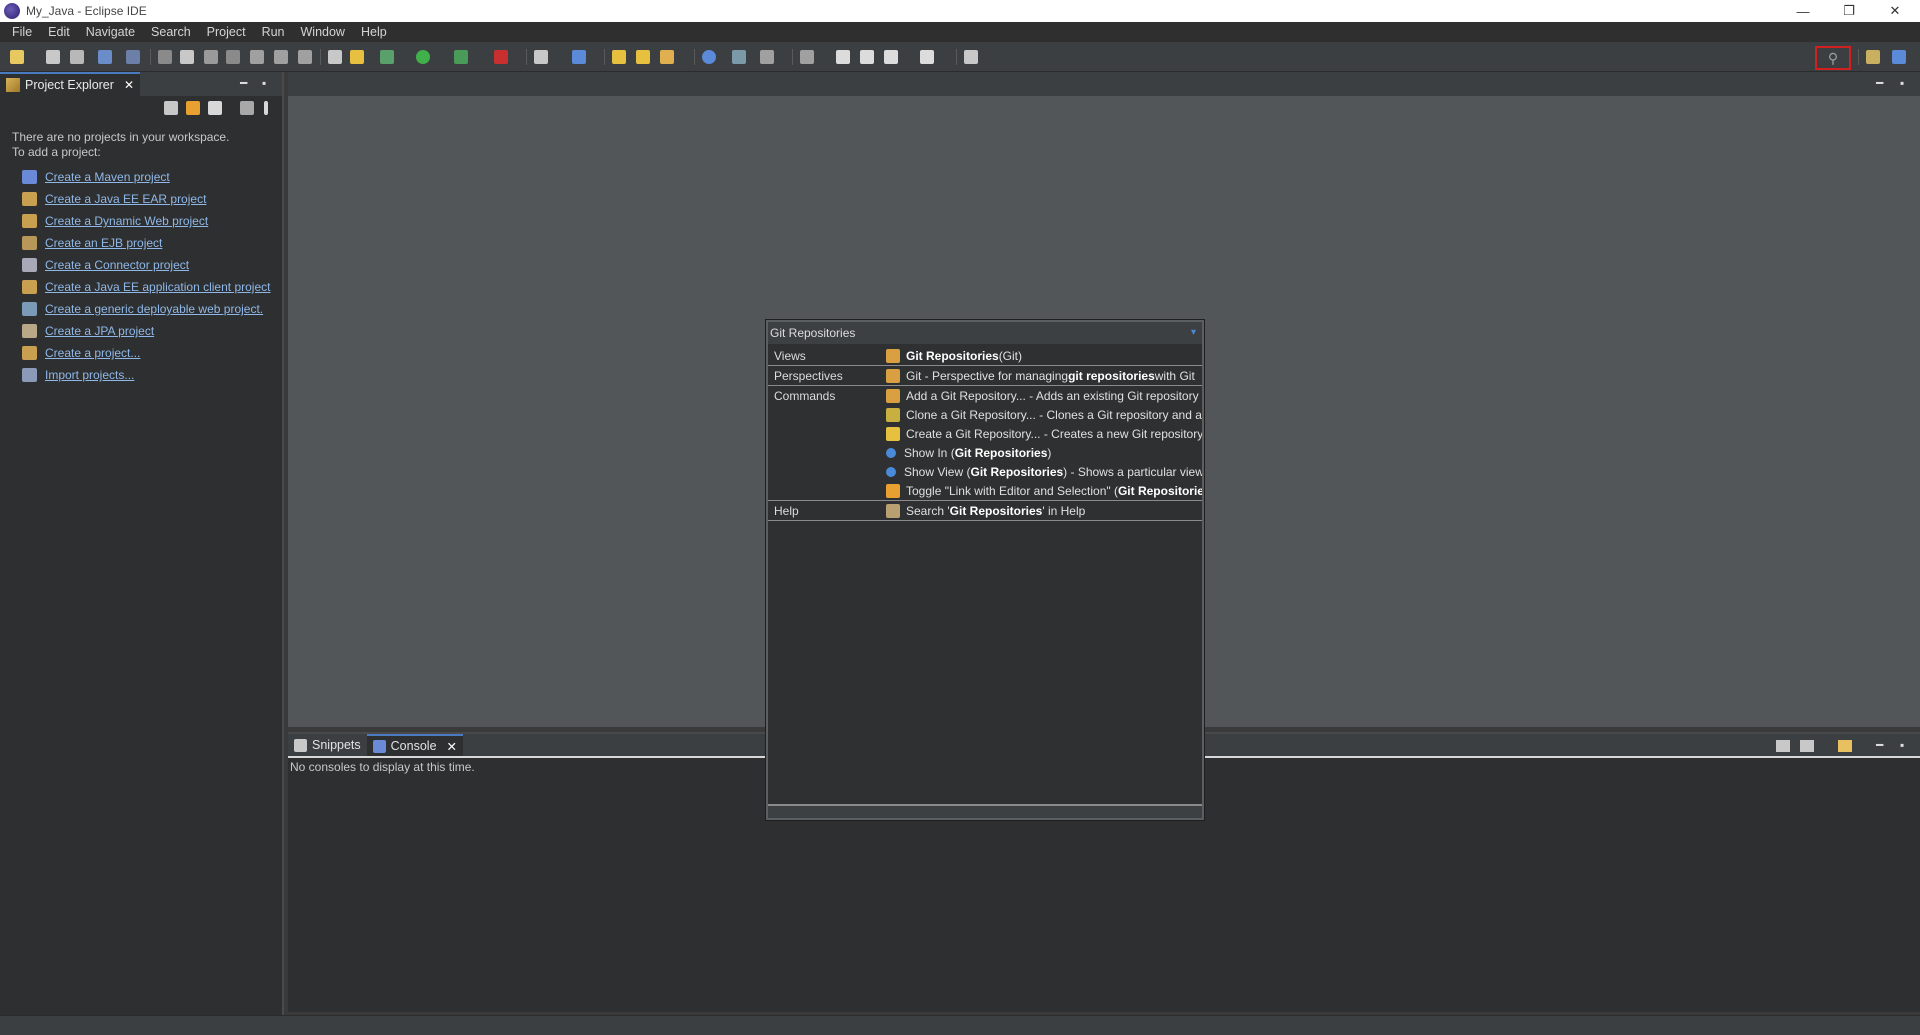  I want to click on search-tool-icon, so click(667, 57).